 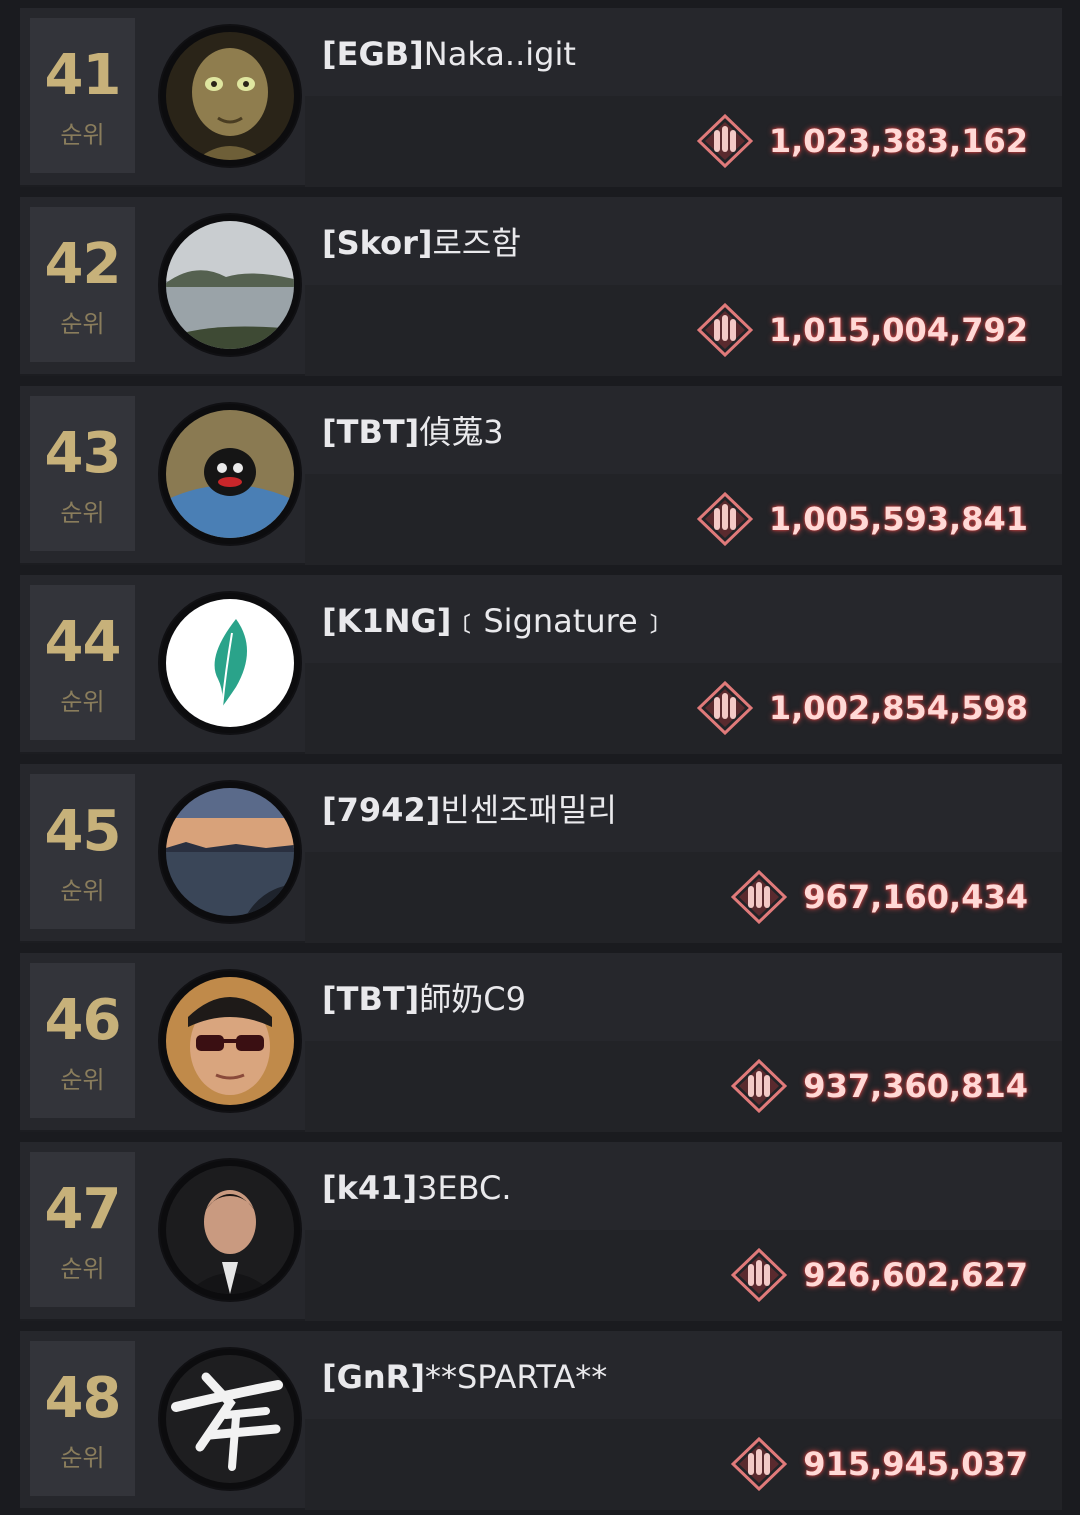 What do you see at coordinates (541, 286) in the screenshot?
I see `leaderboard-row: 42 순위 [Skor]로즈함 1,015,004,792` at bounding box center [541, 286].